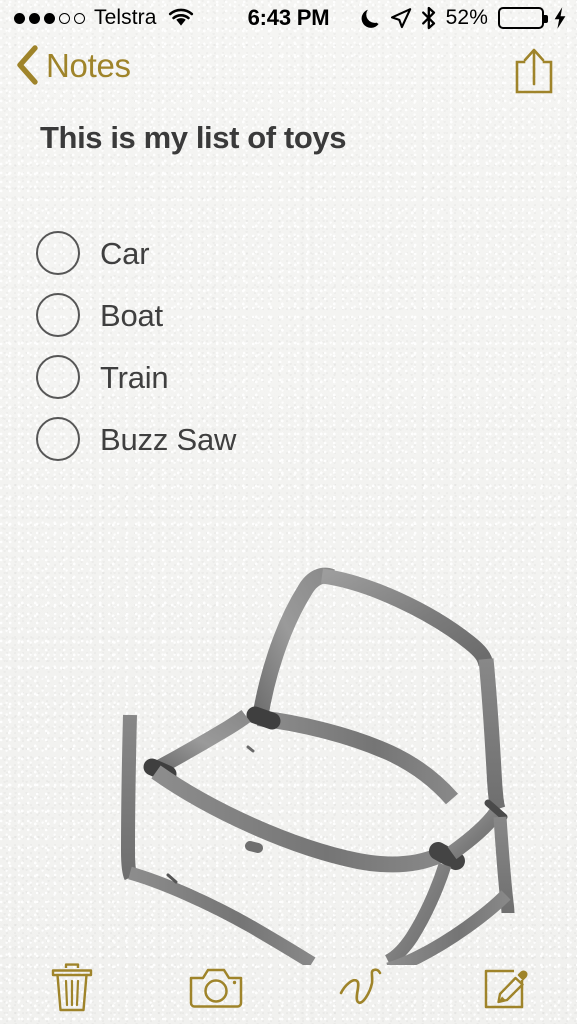 This screenshot has height=1024, width=577. Describe the element at coordinates (400, 18) in the screenshot. I see `location-arrow-icon` at that location.